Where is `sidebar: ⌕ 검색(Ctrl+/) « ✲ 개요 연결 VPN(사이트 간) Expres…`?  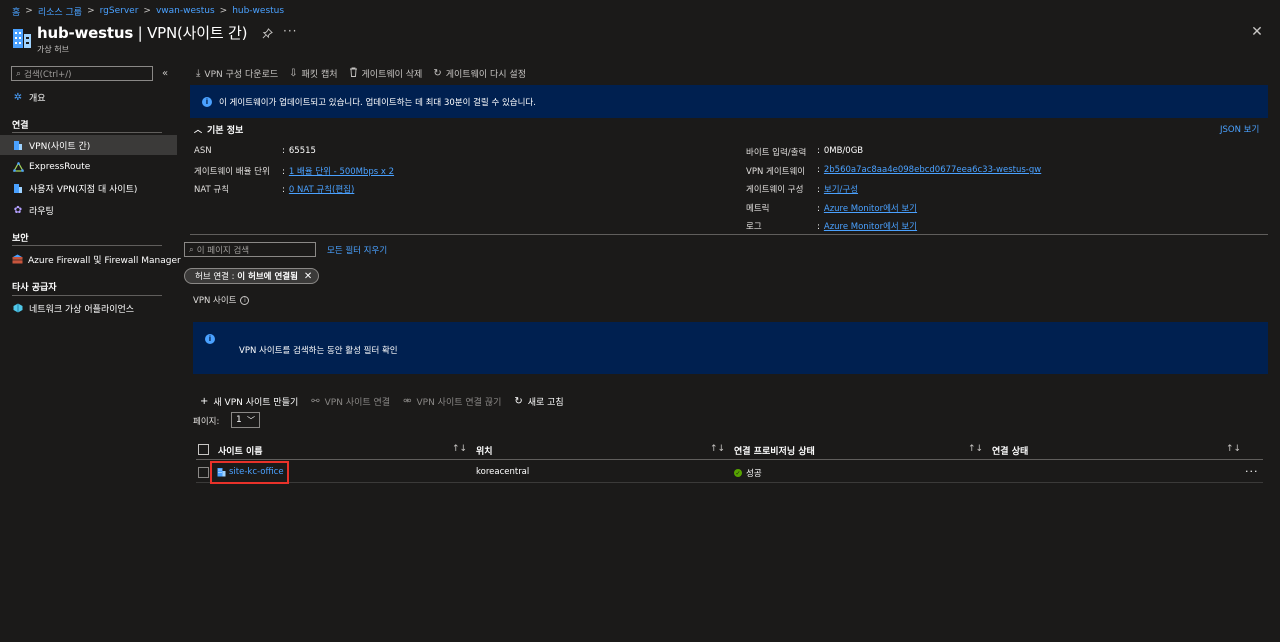 sidebar: ⌕ 검색(Ctrl+/) « ✲ 개요 연결 VPN(사이트 간) Expres… is located at coordinates (90, 352).